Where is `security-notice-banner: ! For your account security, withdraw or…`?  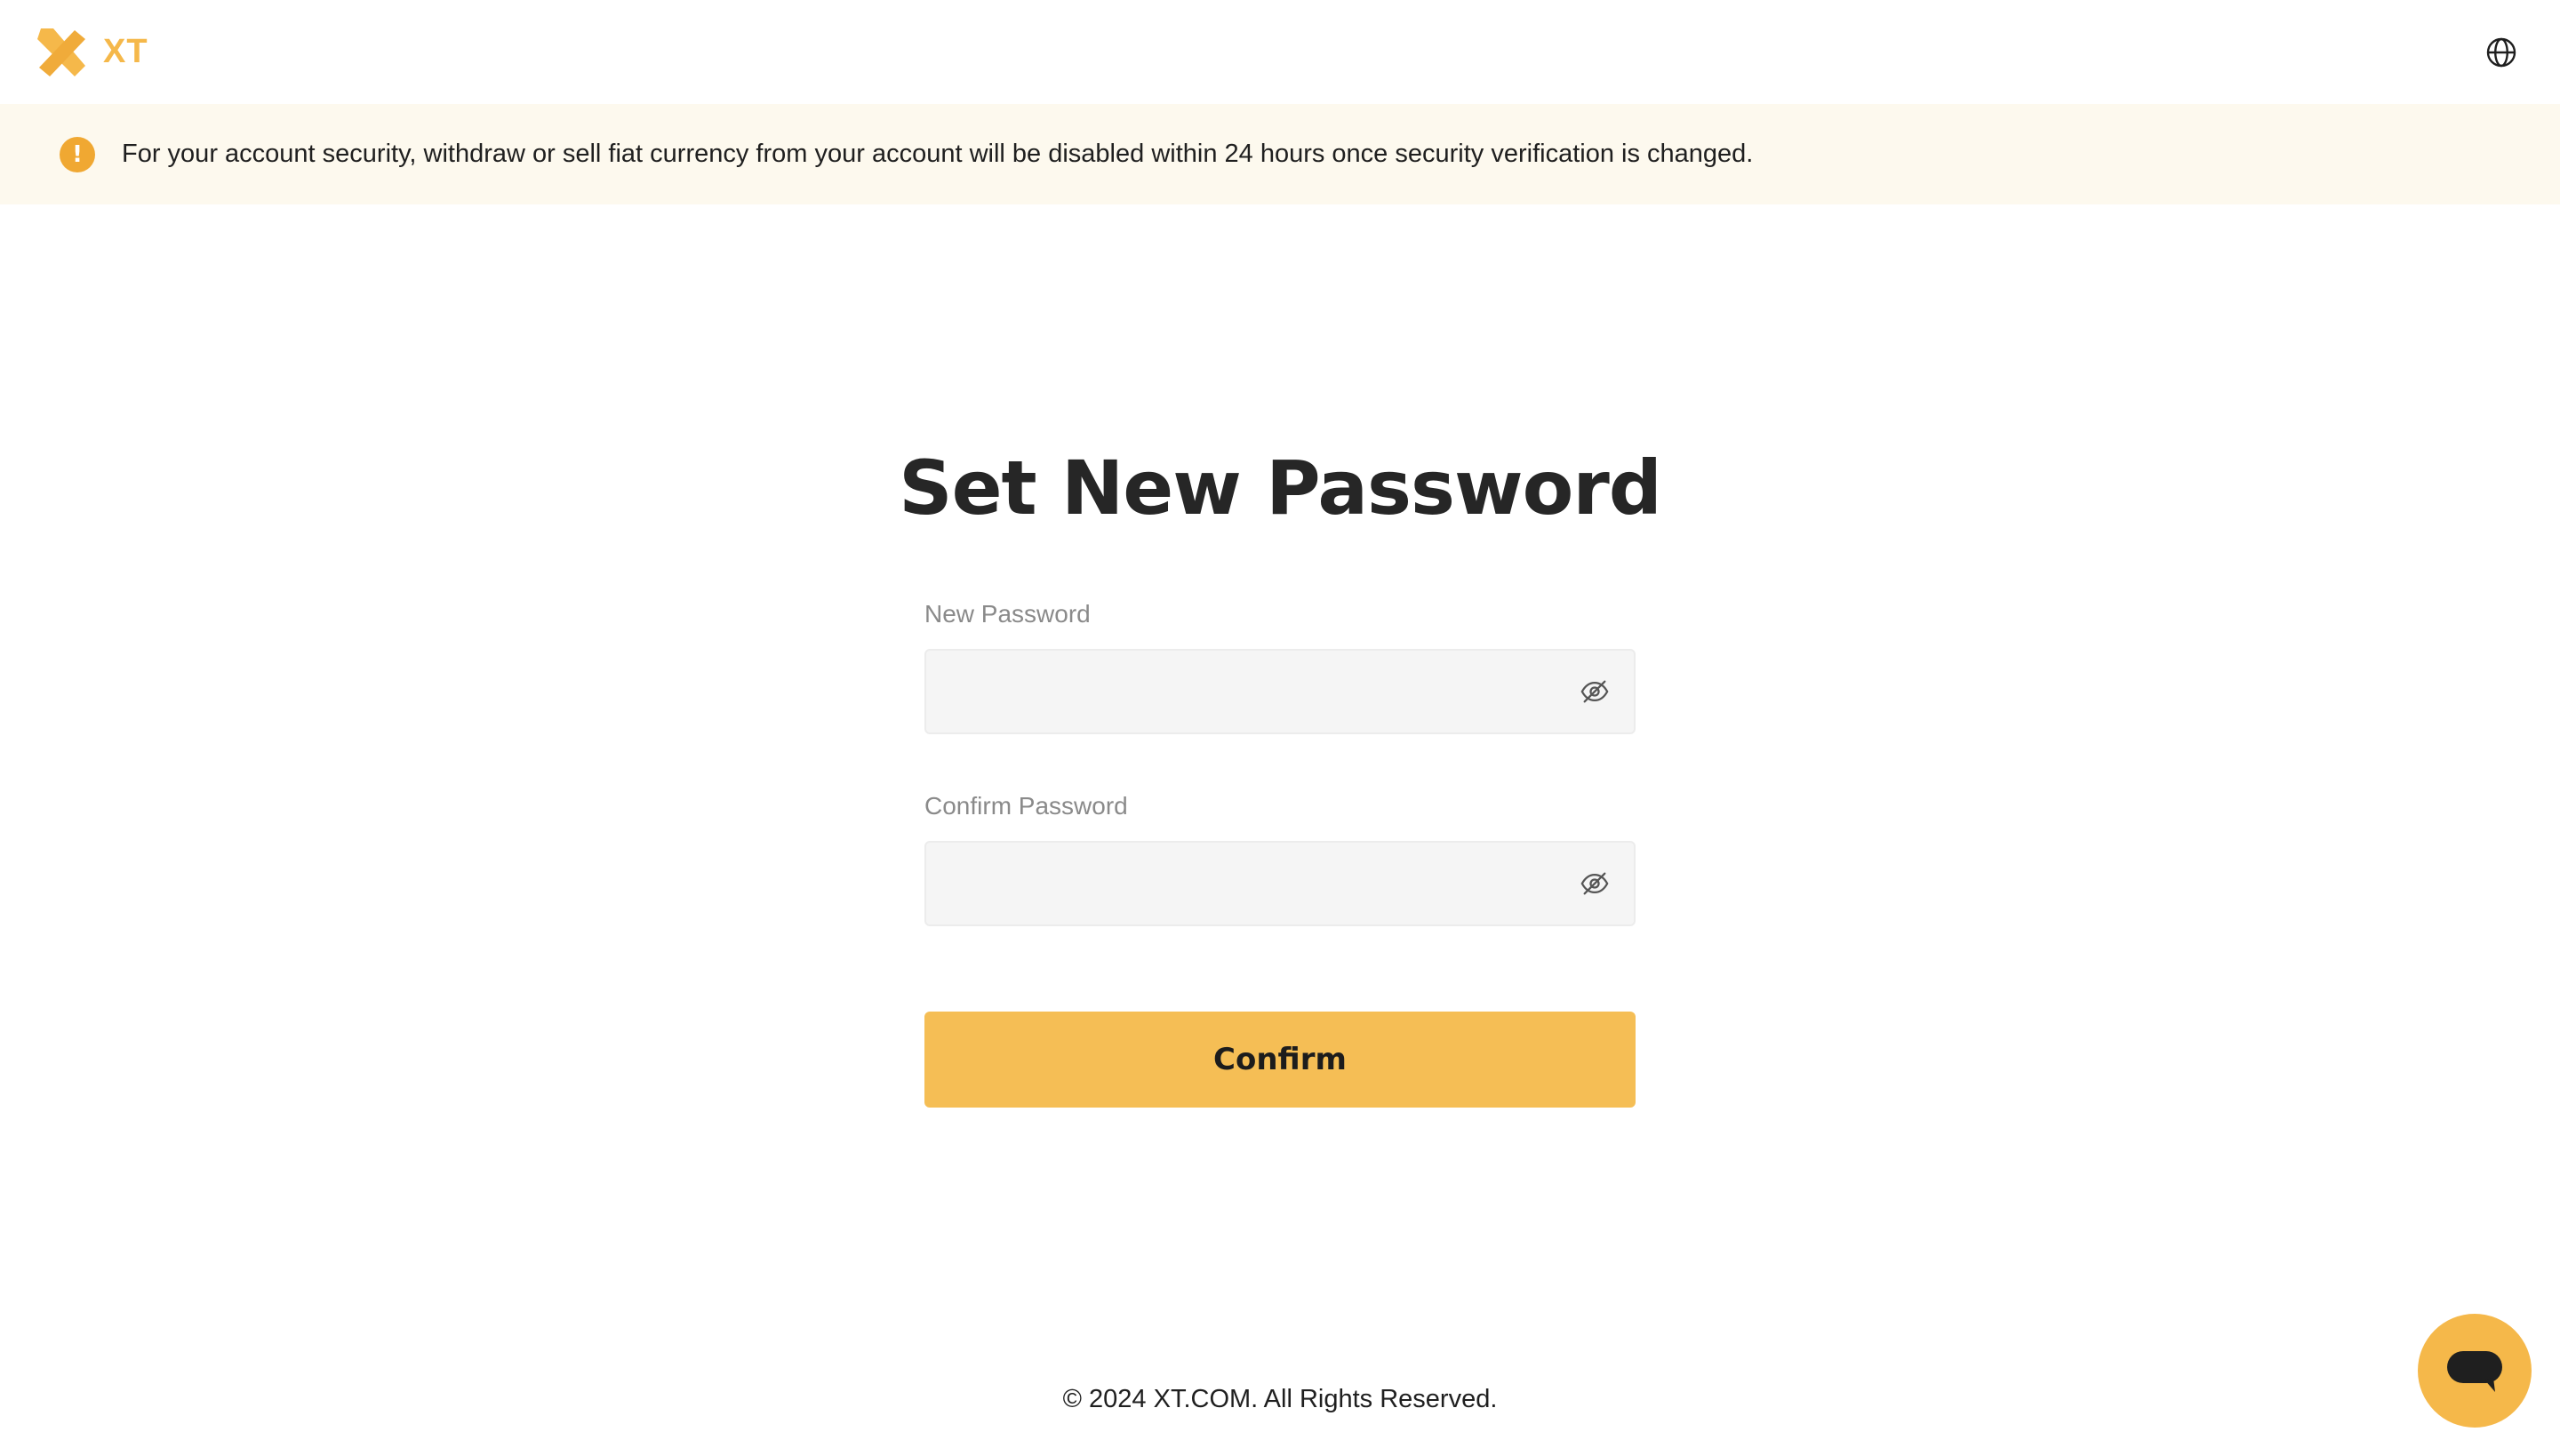
security-notice-banner: ! For your account security, withdraw or… is located at coordinates (1280, 154).